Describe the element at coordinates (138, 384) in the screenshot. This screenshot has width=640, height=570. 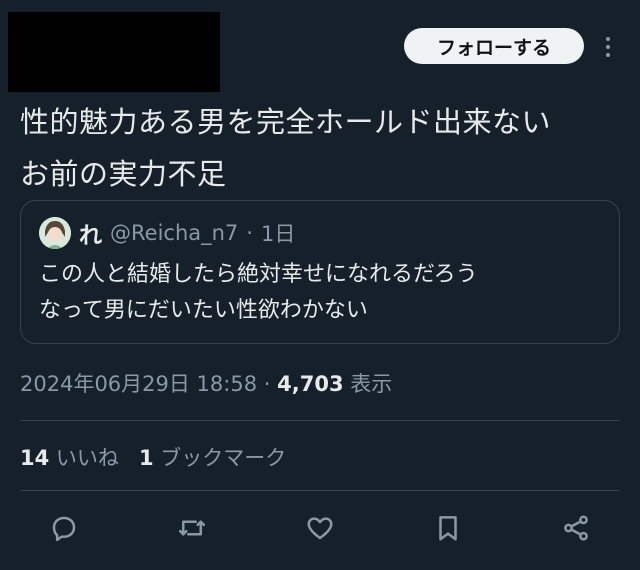
I see `tweet-datetime: 2024年06月29日 18:58` at that location.